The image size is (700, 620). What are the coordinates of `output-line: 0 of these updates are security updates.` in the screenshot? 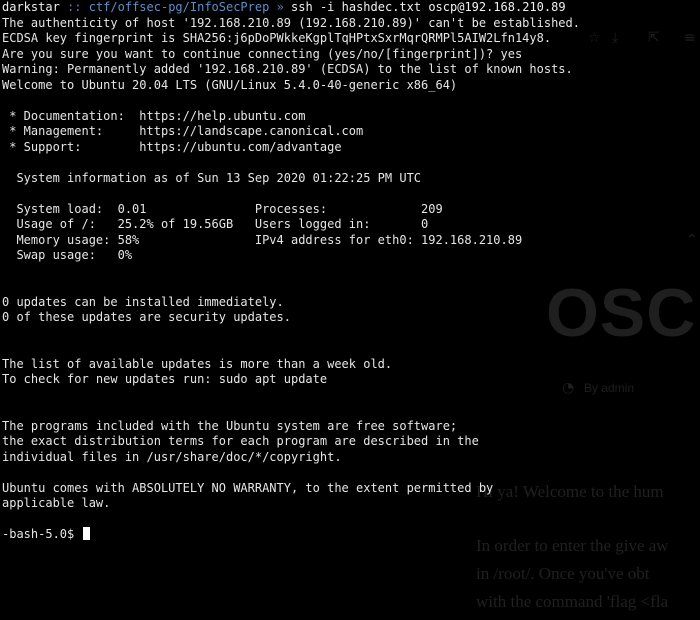 It's located at (146, 317).